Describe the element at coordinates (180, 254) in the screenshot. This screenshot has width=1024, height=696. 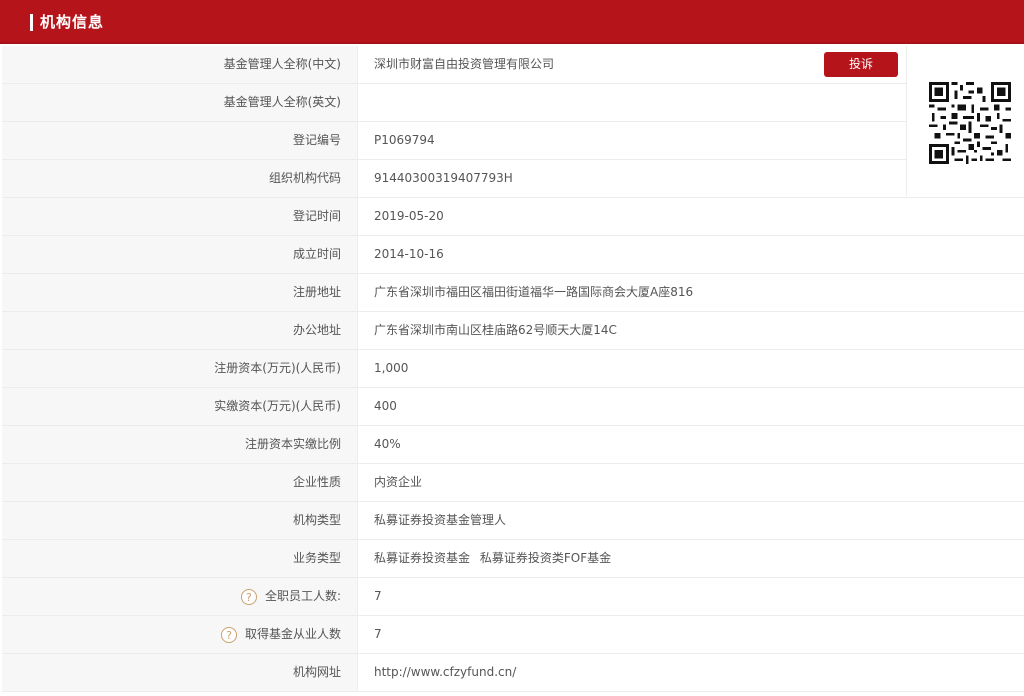
I see `row-label: 成立时间` at that location.